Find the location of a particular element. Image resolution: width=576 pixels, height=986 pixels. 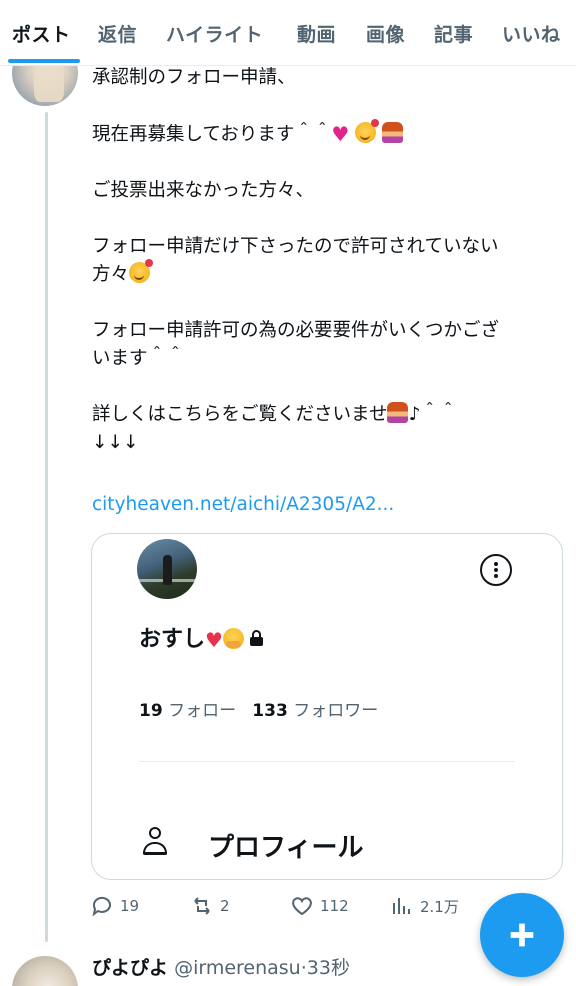

tab-highlights: ハイライト is located at coordinates (214, 33).